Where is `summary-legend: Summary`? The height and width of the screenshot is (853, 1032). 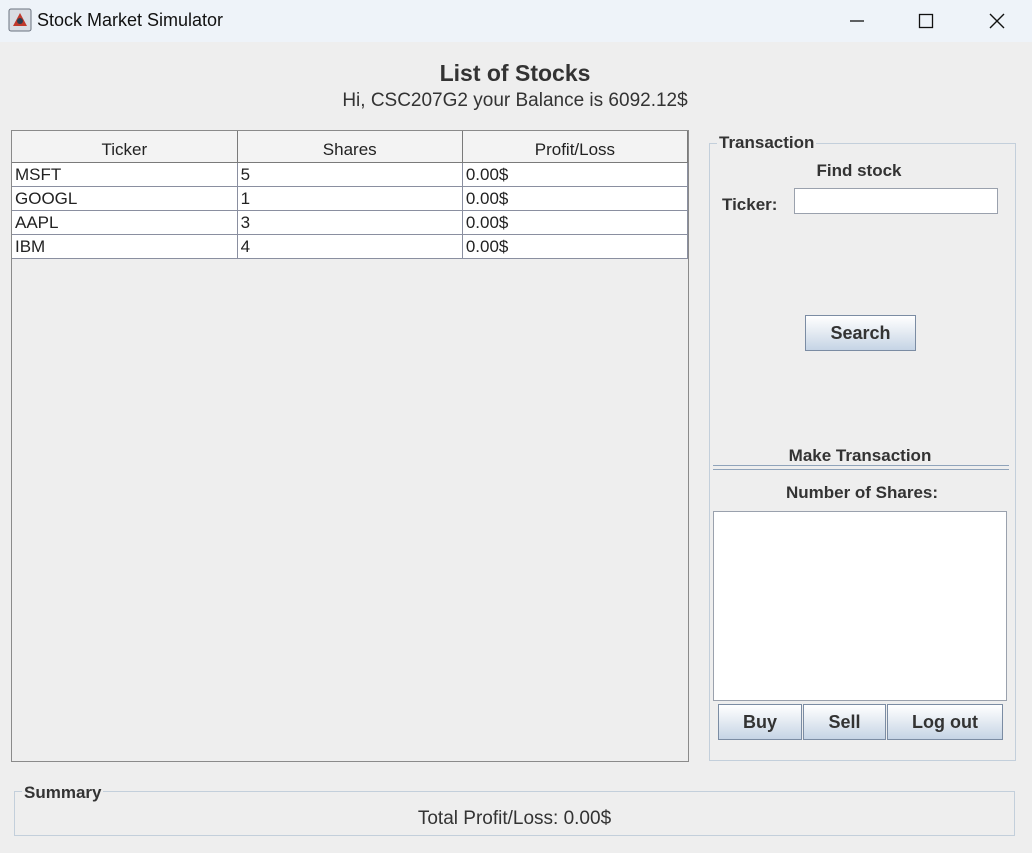
summary-legend: Summary is located at coordinates (63, 793).